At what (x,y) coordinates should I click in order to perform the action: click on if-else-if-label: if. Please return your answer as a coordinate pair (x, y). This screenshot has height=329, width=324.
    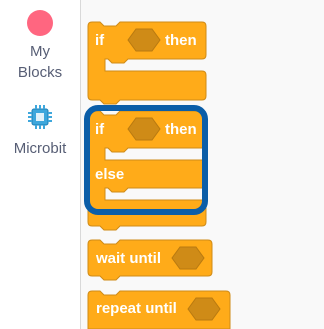
    Looking at the image, I should click on (100, 129).